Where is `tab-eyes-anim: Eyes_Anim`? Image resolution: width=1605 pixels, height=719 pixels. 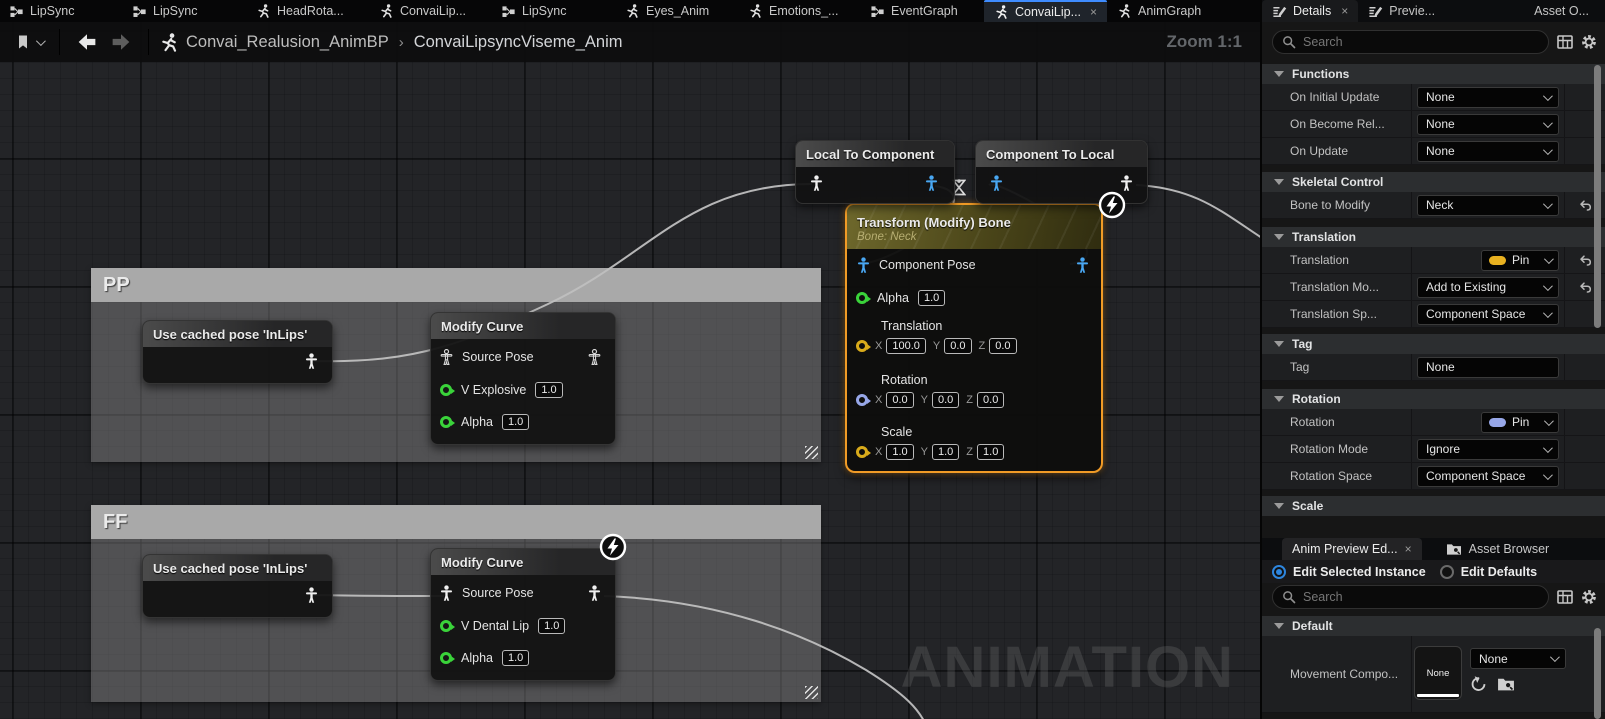 tab-eyes-anim: Eyes_Anim is located at coordinates (676, 11).